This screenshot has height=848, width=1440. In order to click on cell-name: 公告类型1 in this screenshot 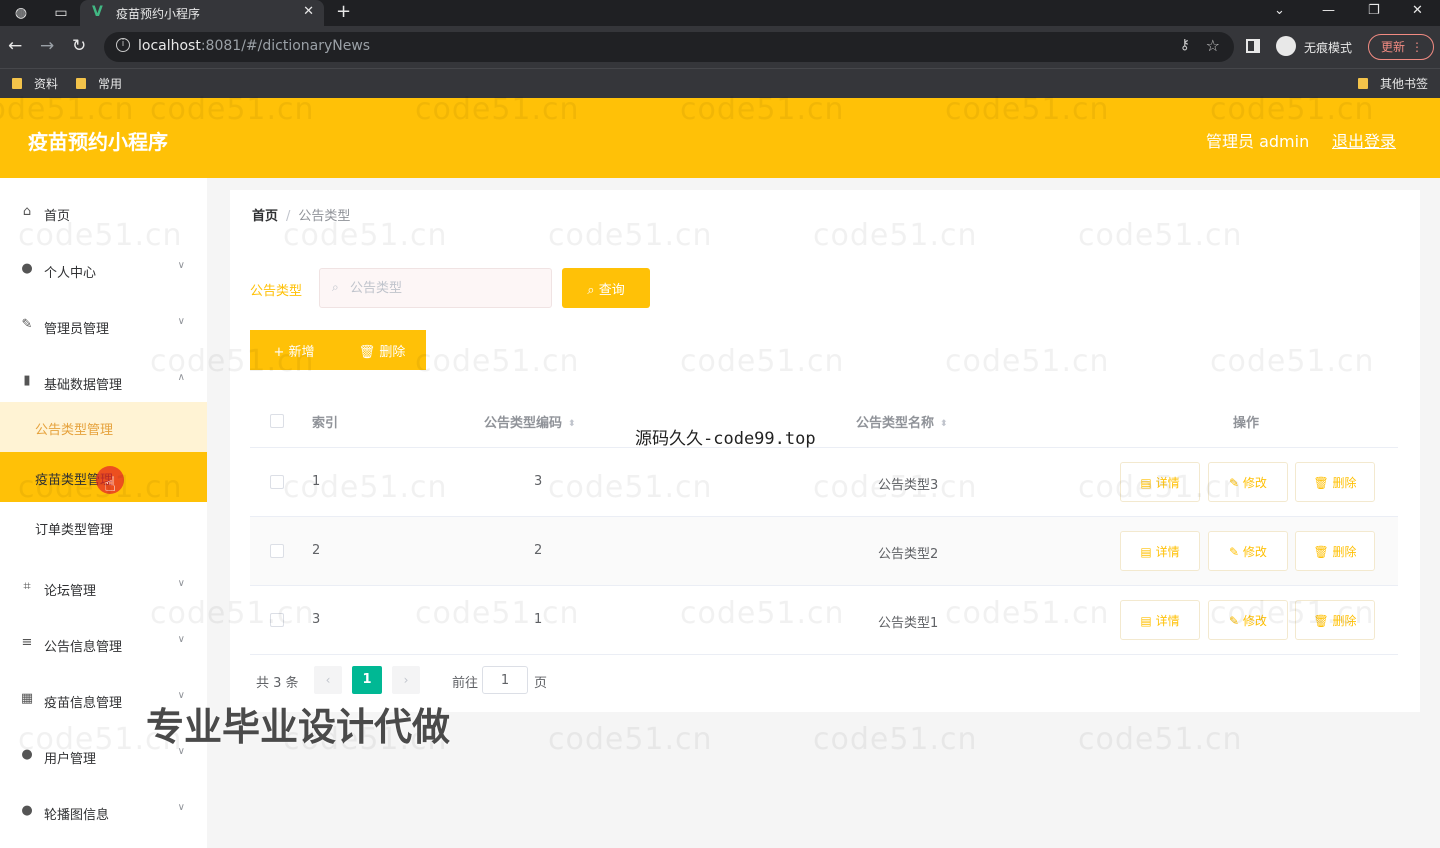, I will do `click(908, 623)`.